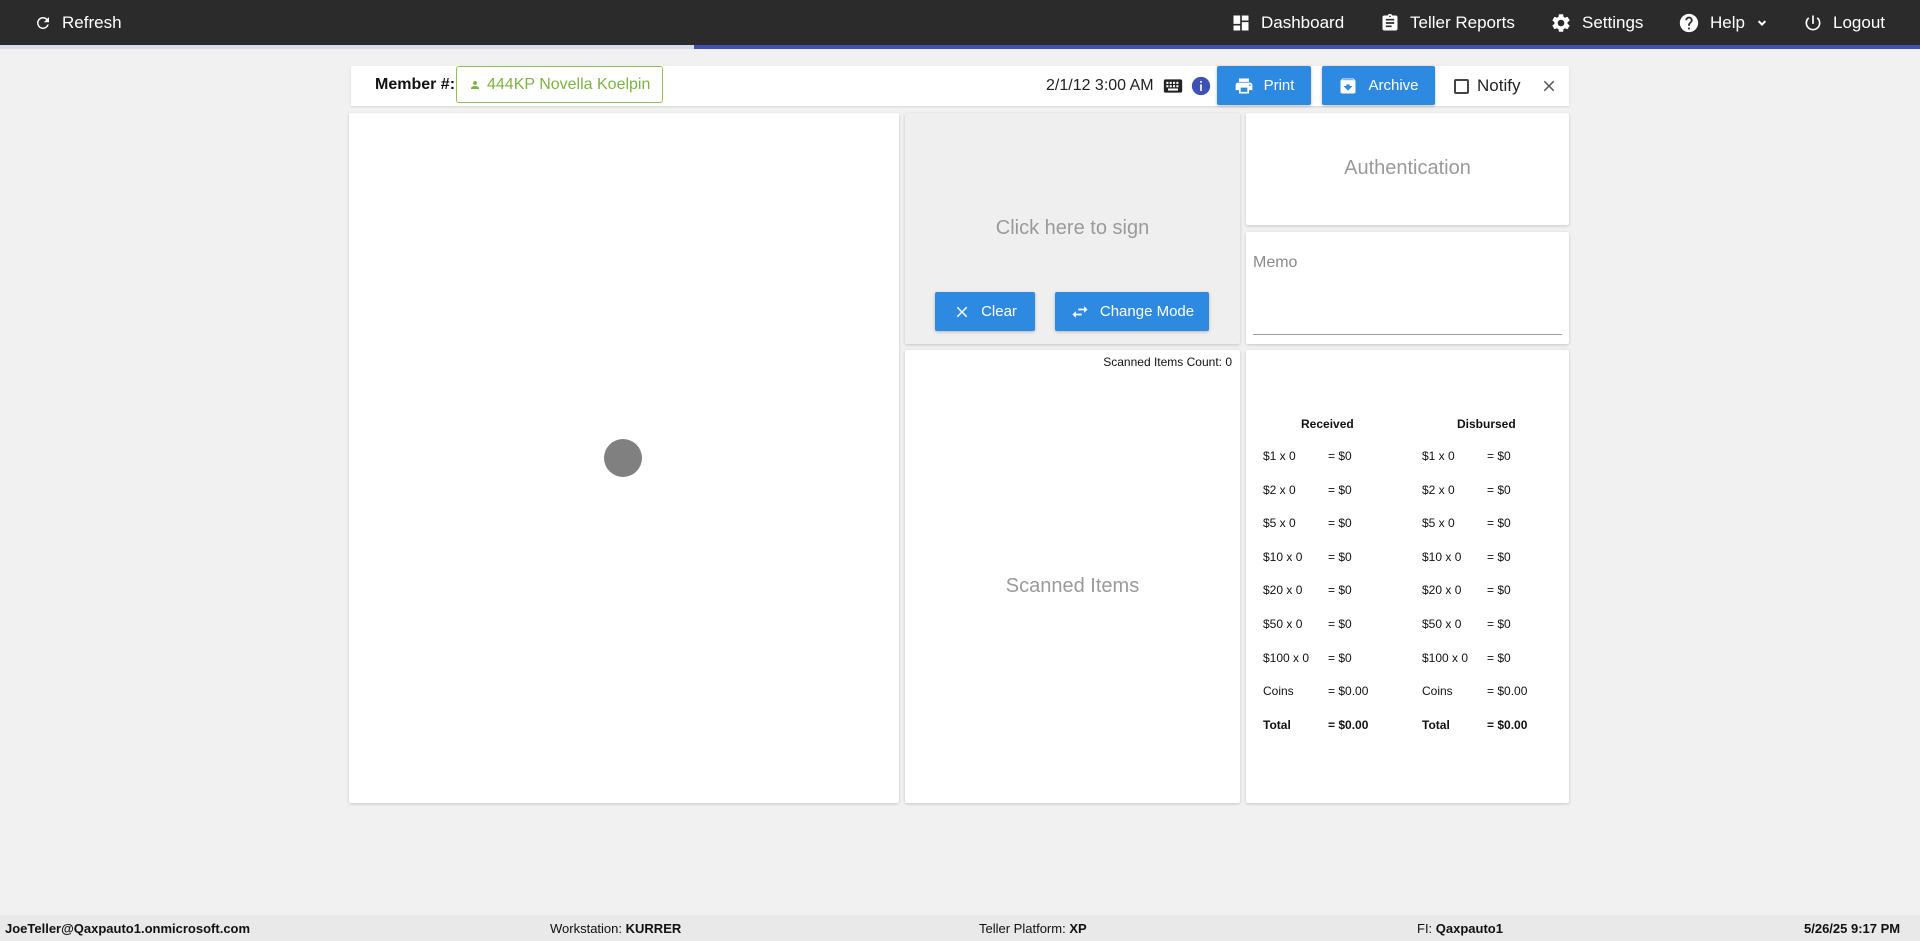  What do you see at coordinates (1072, 586) in the screenshot?
I see `scanned-items-label: Scanned Items` at bounding box center [1072, 586].